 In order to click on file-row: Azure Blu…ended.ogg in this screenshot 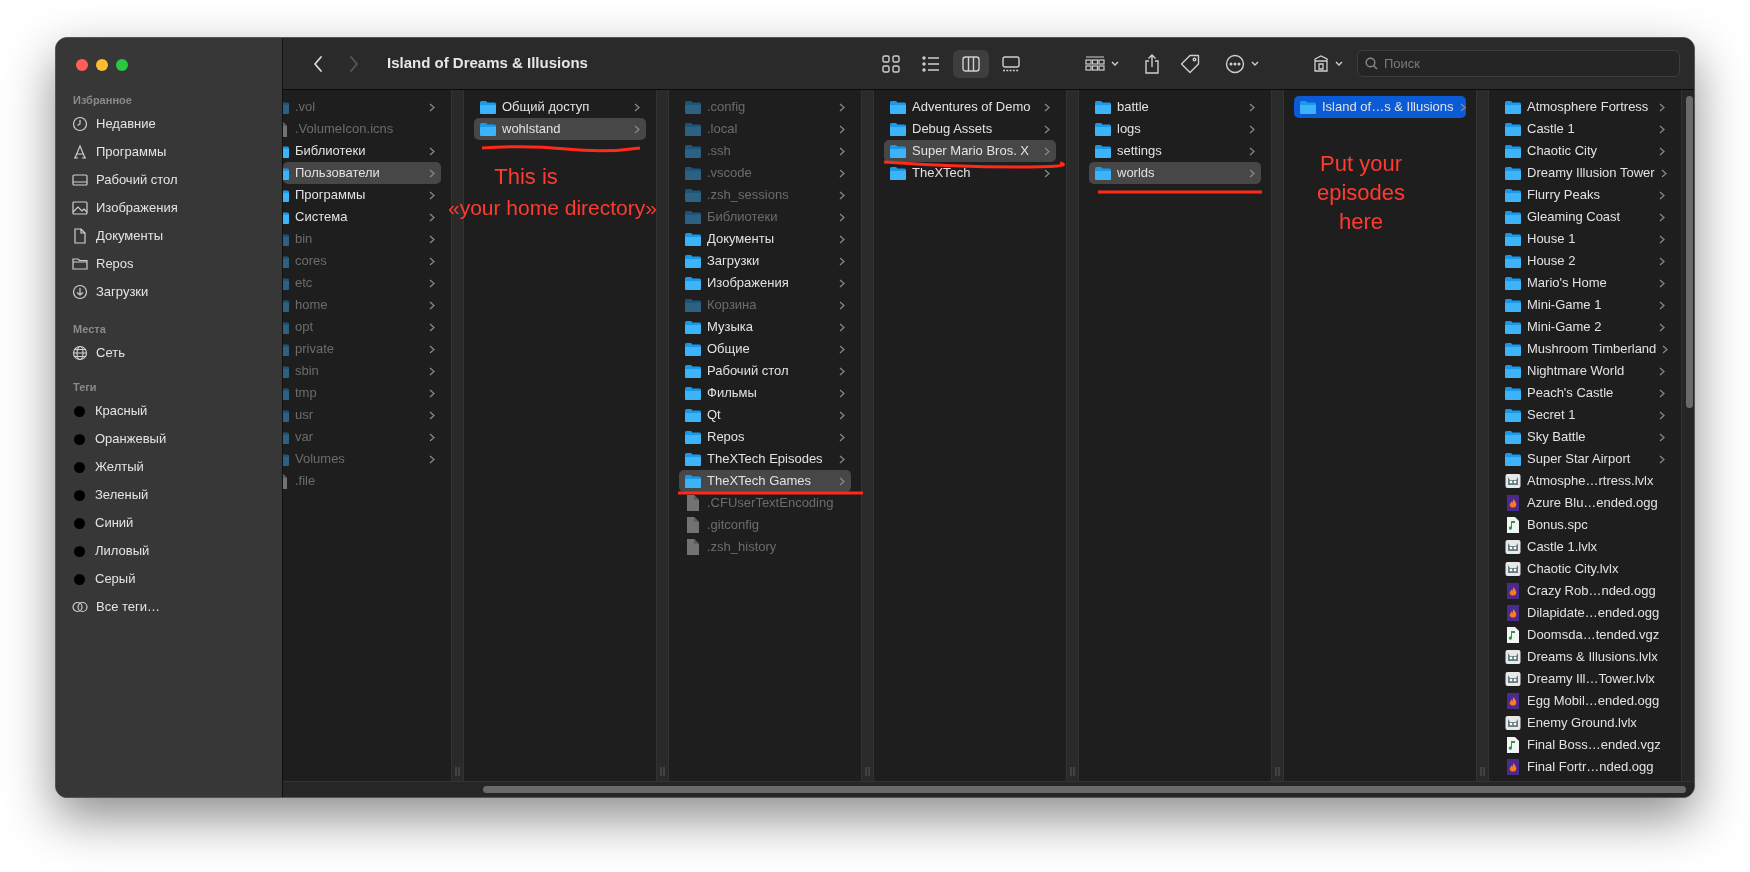, I will do `click(1585, 503)`.